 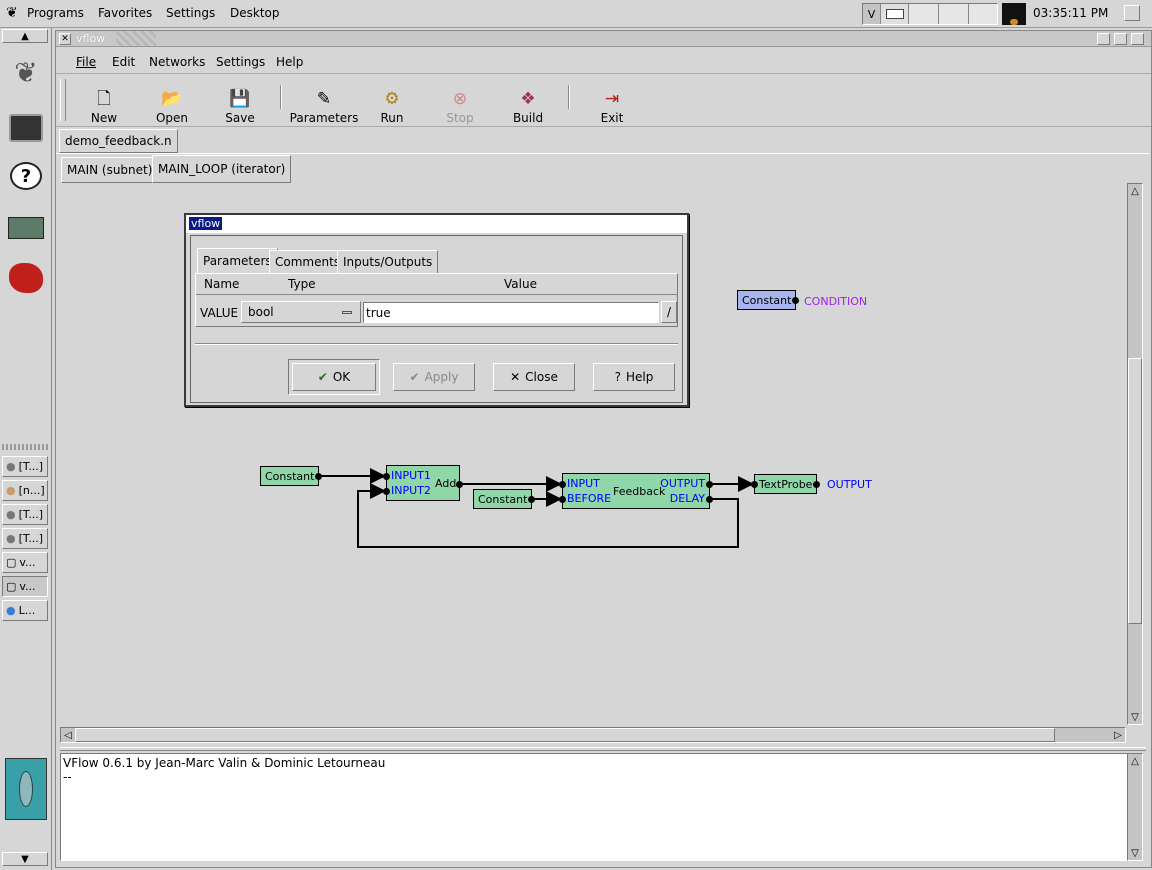 I want to click on constant-condition-node: Constant, so click(x=768, y=300).